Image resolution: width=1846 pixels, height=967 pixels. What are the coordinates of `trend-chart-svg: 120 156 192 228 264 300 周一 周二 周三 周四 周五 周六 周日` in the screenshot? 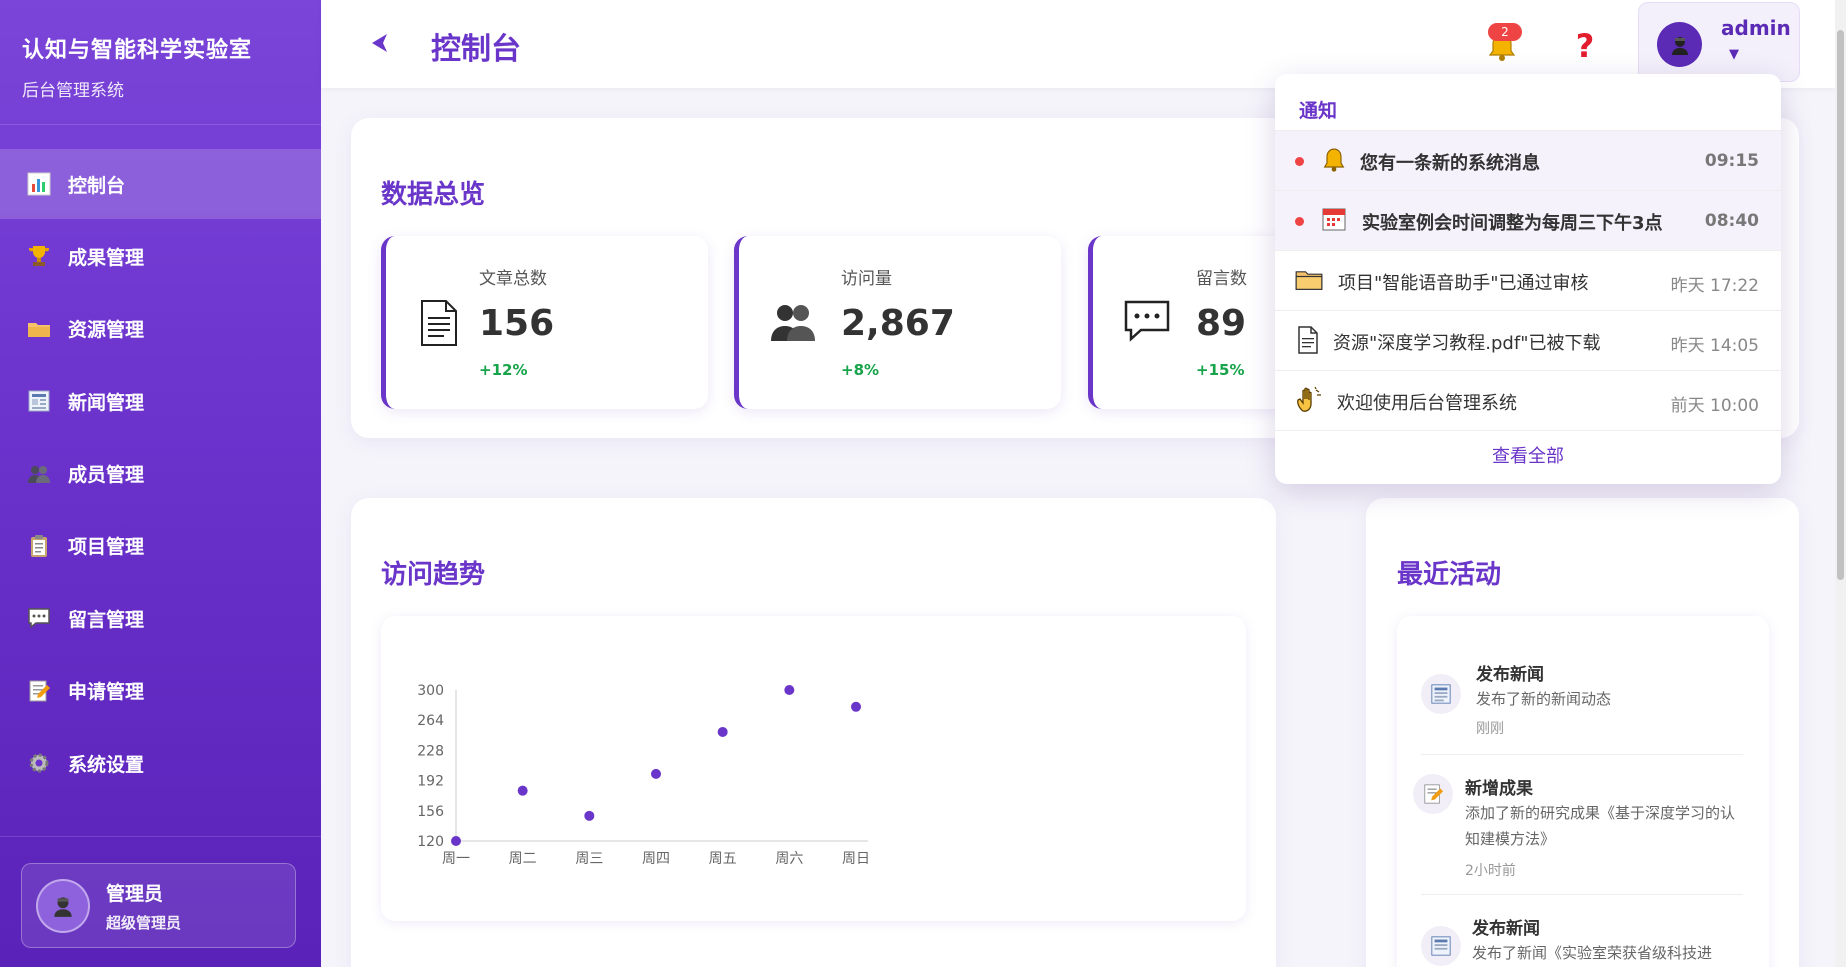 It's located at (643, 775).